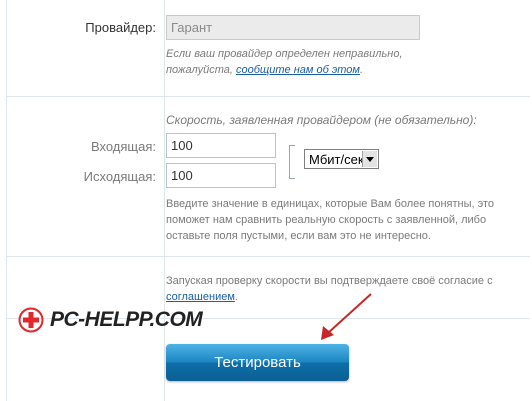 The height and width of the screenshot is (401, 532). What do you see at coordinates (257, 362) in the screenshot?
I see `test-button: Тестировать` at bounding box center [257, 362].